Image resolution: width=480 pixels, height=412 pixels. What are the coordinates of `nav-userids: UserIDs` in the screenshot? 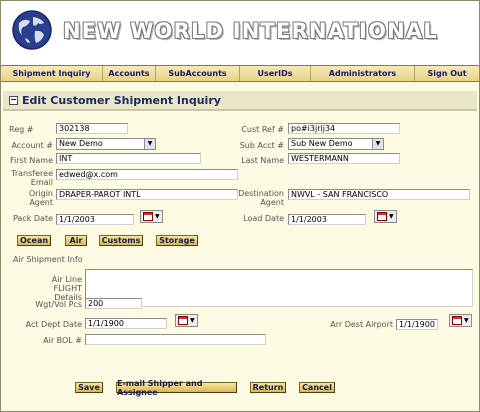 It's located at (275, 73).